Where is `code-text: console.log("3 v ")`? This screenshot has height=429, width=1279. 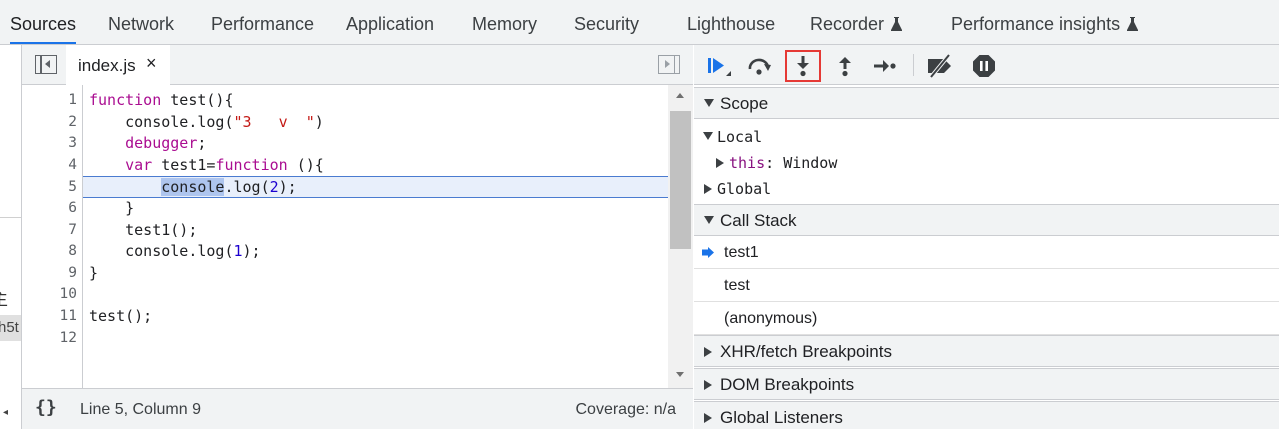
code-text: console.log("3 v ") is located at coordinates (206, 121).